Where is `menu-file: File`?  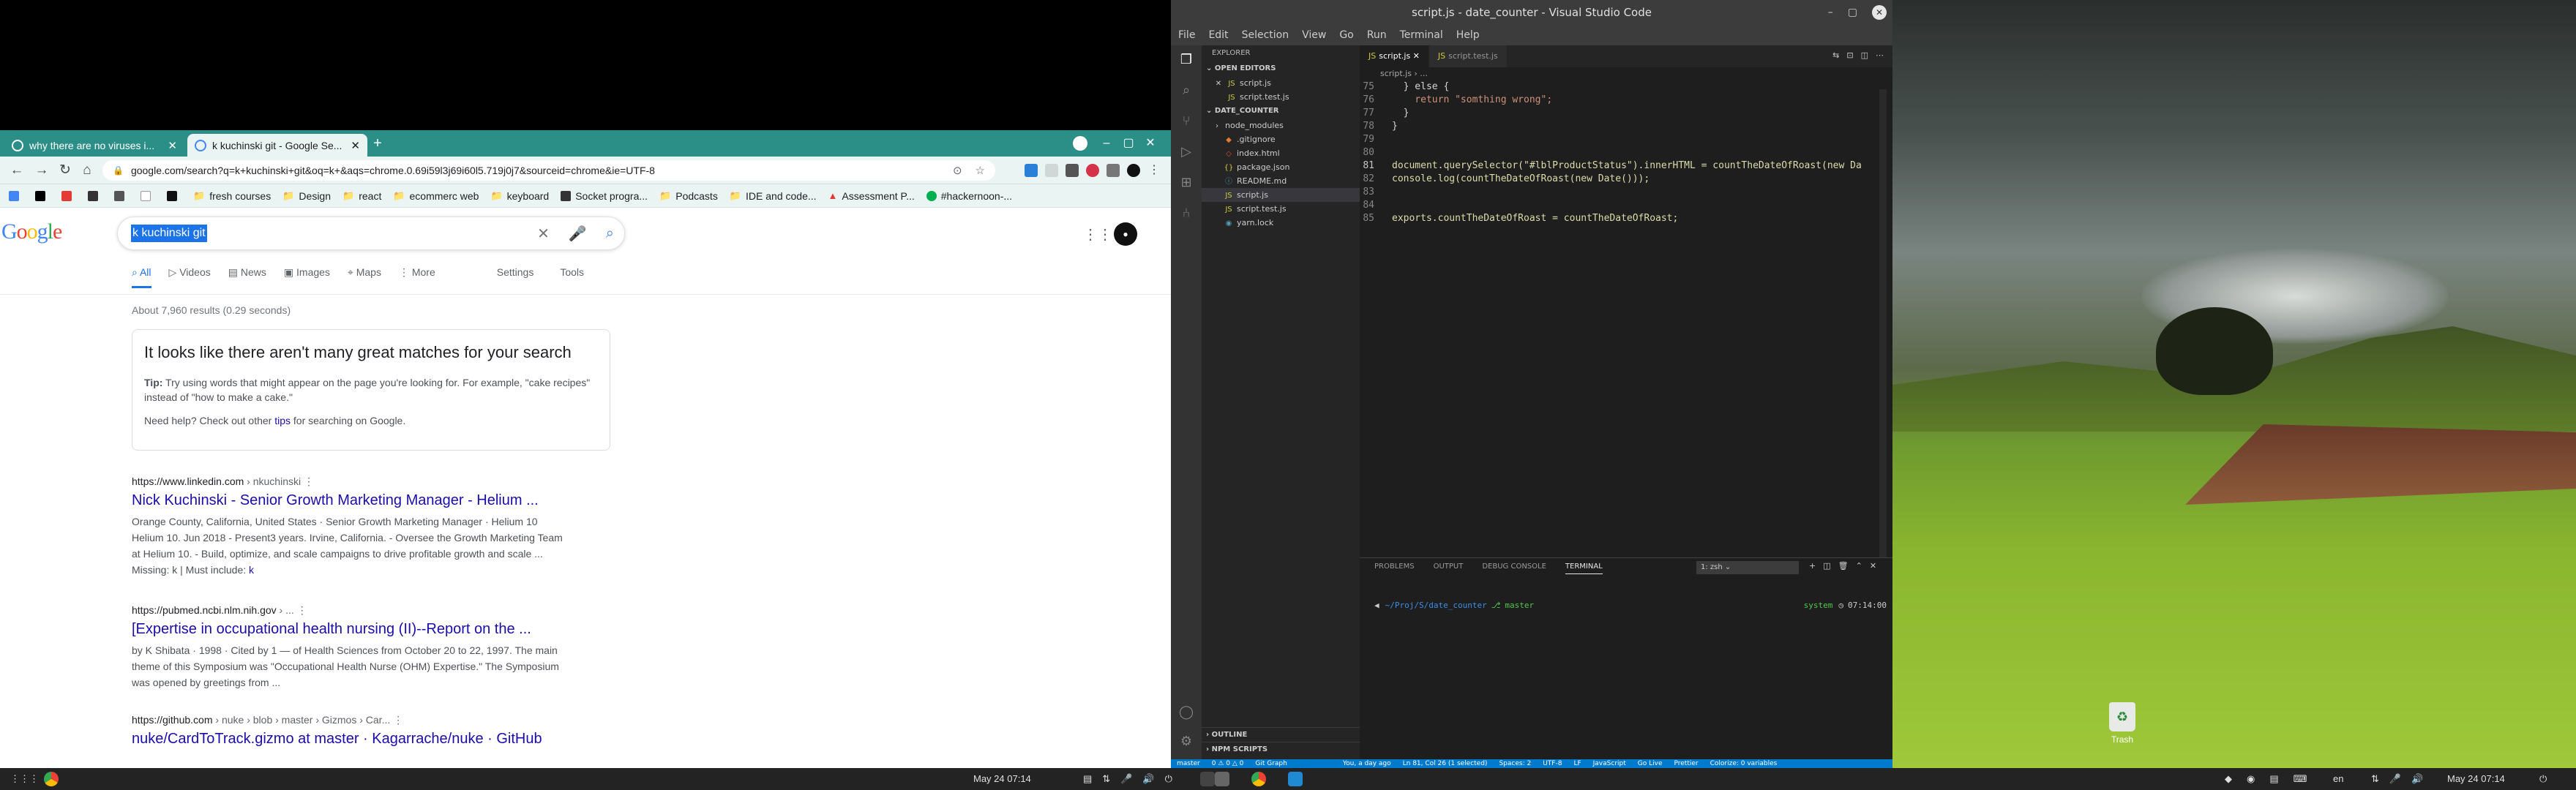 menu-file: File is located at coordinates (1186, 35).